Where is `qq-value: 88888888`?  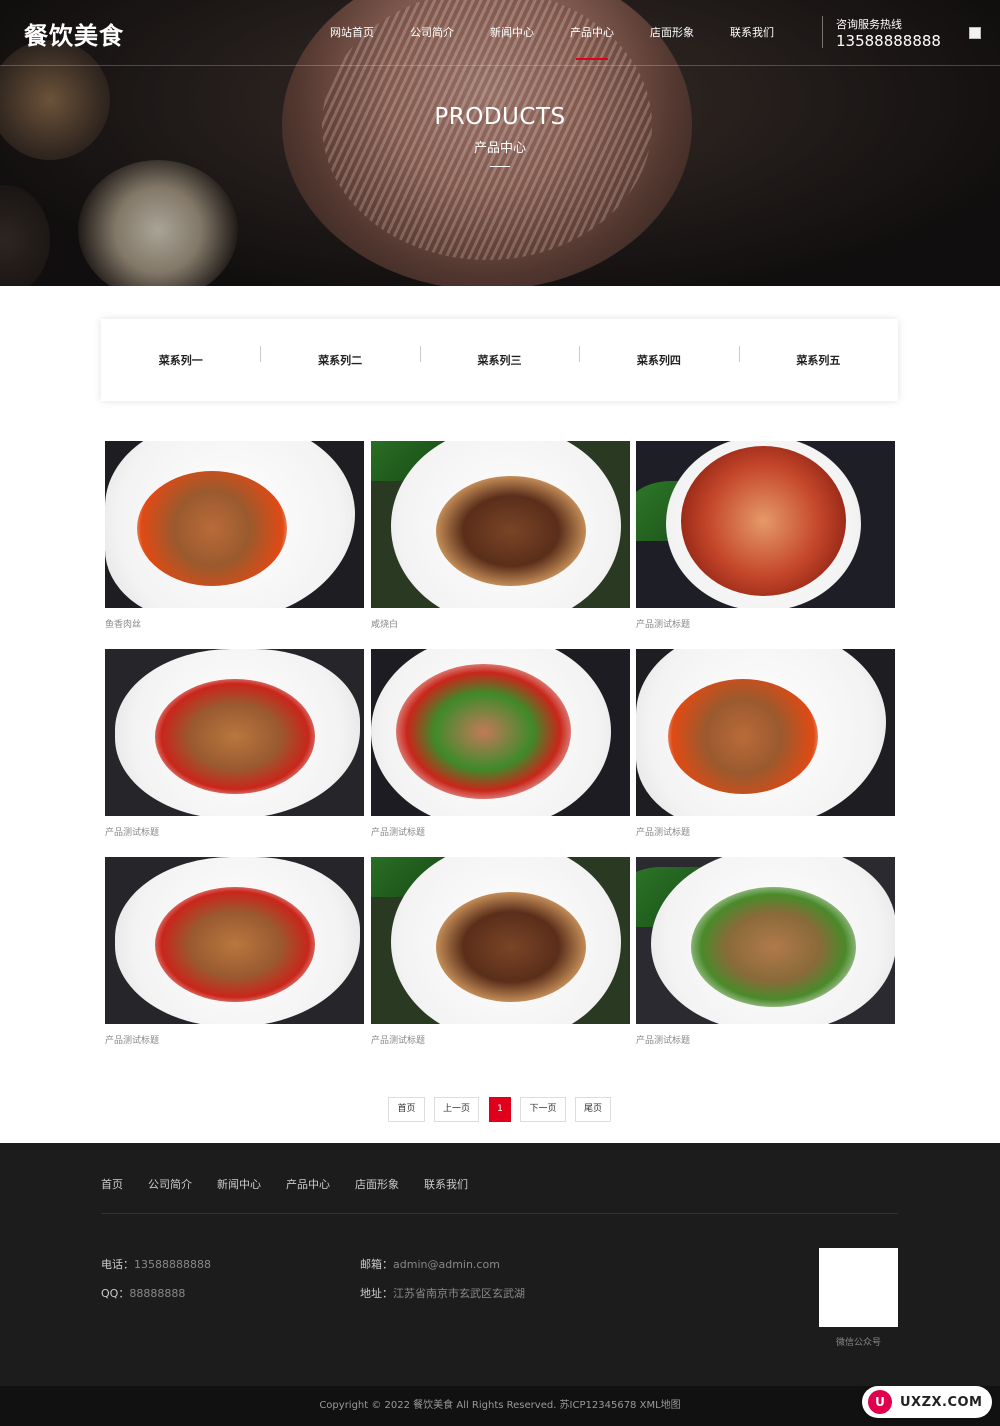
qq-value: 88888888 is located at coordinates (157, 1293).